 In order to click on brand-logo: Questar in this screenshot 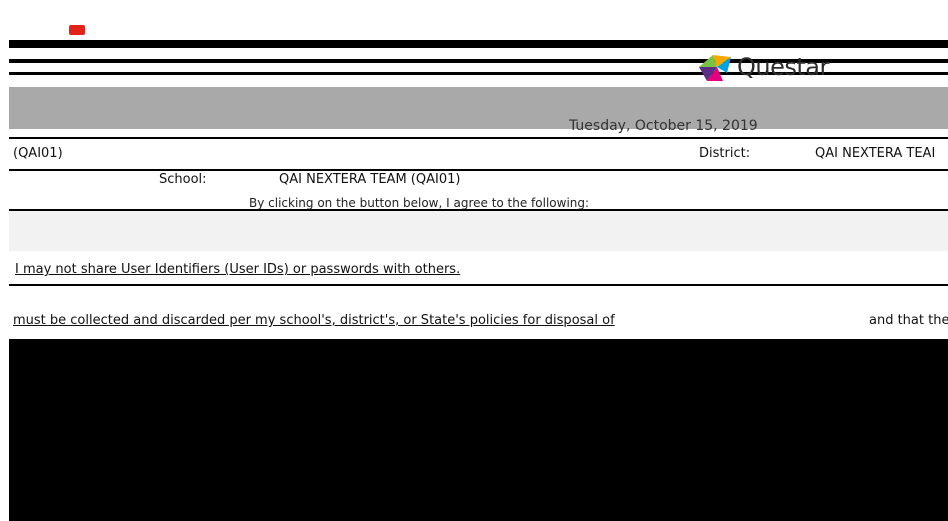, I will do `click(762, 67)`.